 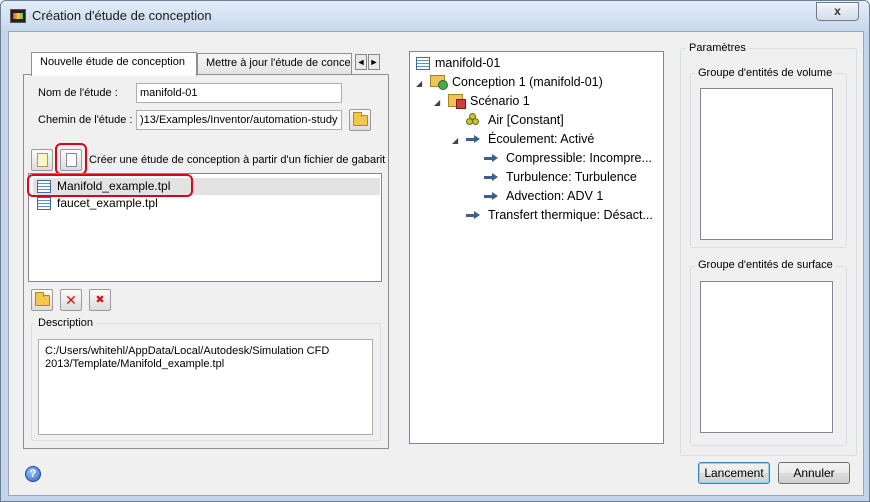 What do you see at coordinates (765, 265) in the screenshot?
I see `surface-group-title: Groupe d'entités de surface` at bounding box center [765, 265].